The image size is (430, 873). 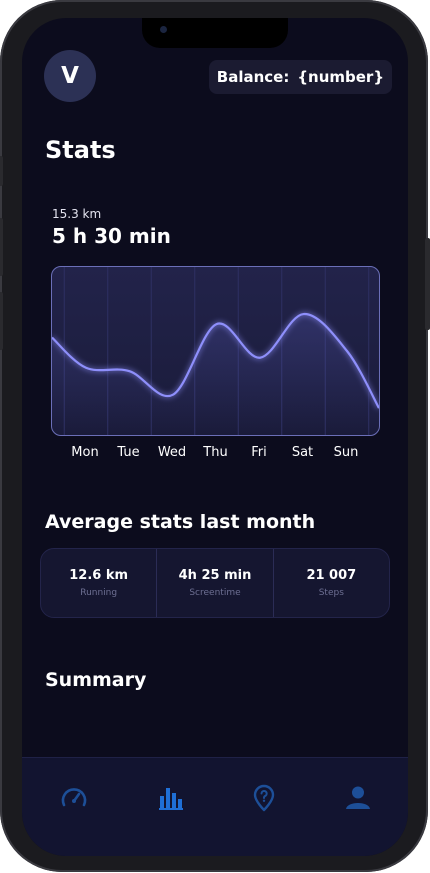 I want to click on tab-speedometer, so click(x=74, y=798).